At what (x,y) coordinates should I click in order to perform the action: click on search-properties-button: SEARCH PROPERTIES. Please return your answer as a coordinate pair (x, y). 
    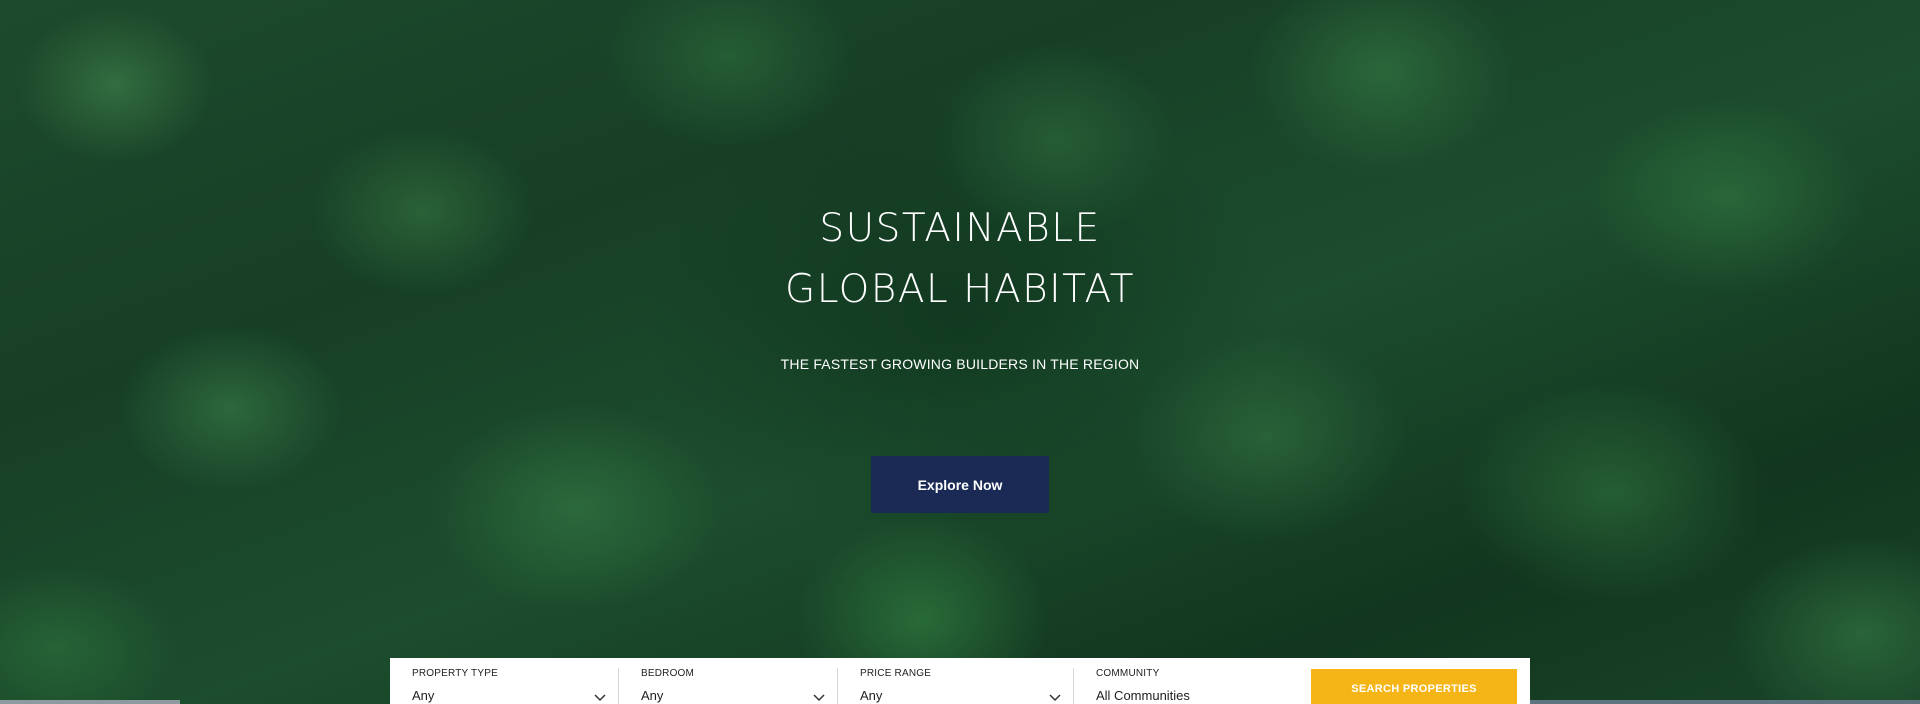
    Looking at the image, I should click on (1414, 686).